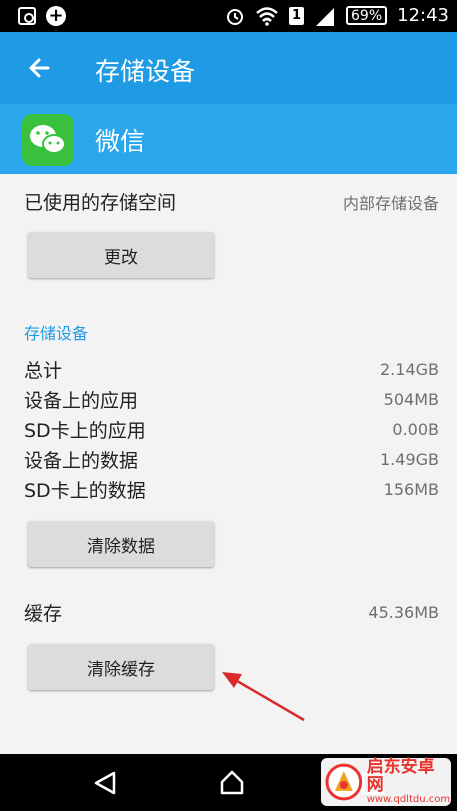 The height and width of the screenshot is (811, 457). I want to click on back-arrow-icon, so click(40, 68).